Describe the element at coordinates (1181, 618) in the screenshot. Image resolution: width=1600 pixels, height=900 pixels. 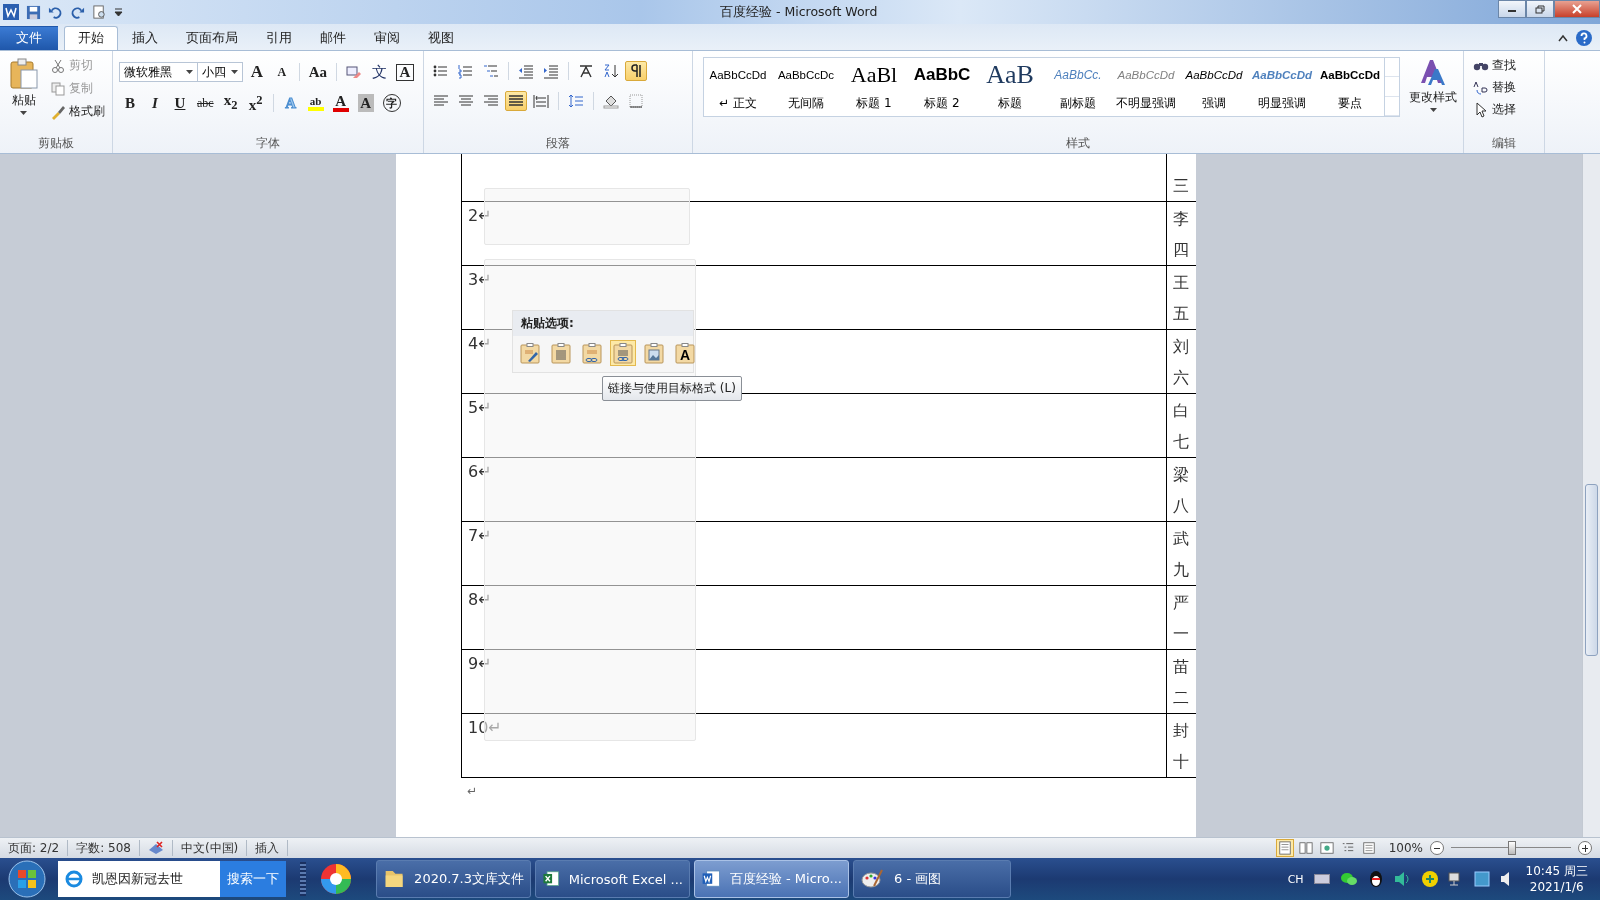
I see `name-text: 严一` at that location.